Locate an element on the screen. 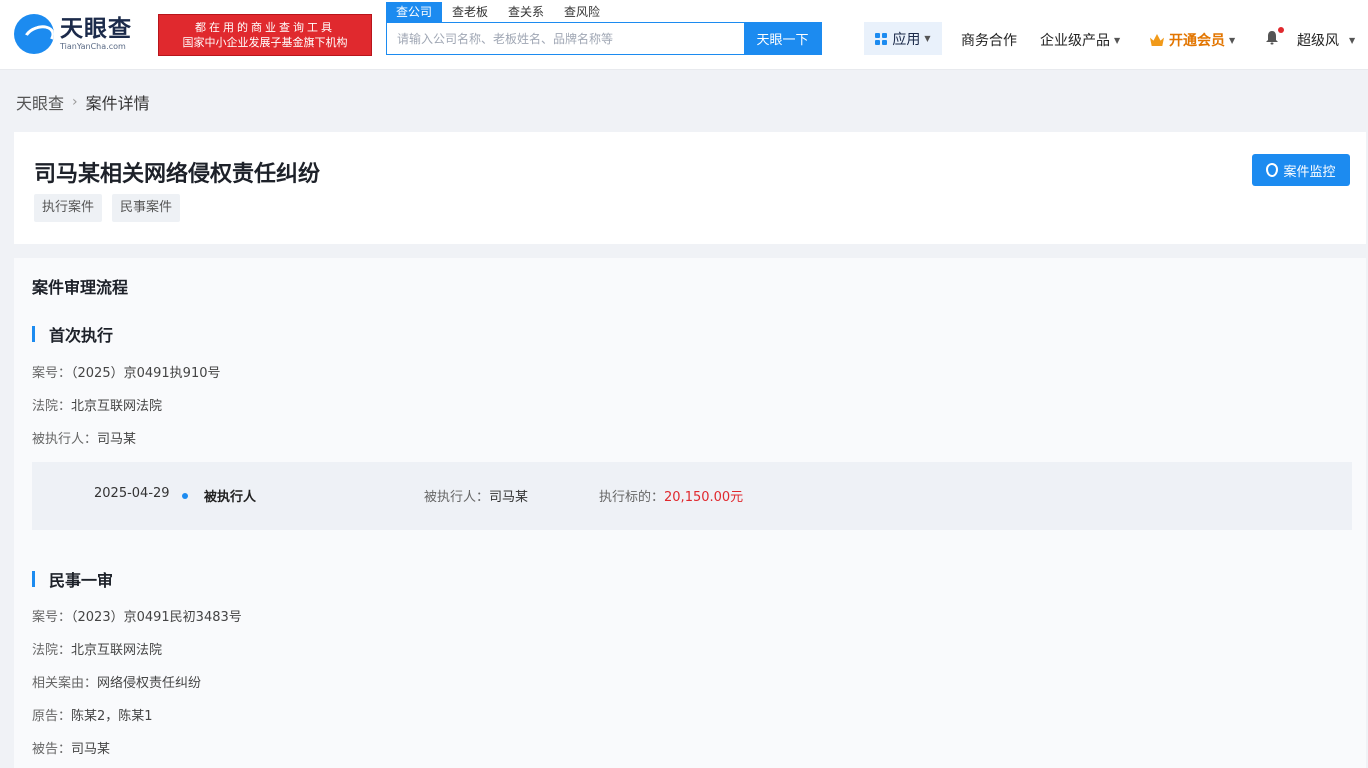  field-case-number: 案号：（2023）京0491民初3483号 is located at coordinates (137, 617).